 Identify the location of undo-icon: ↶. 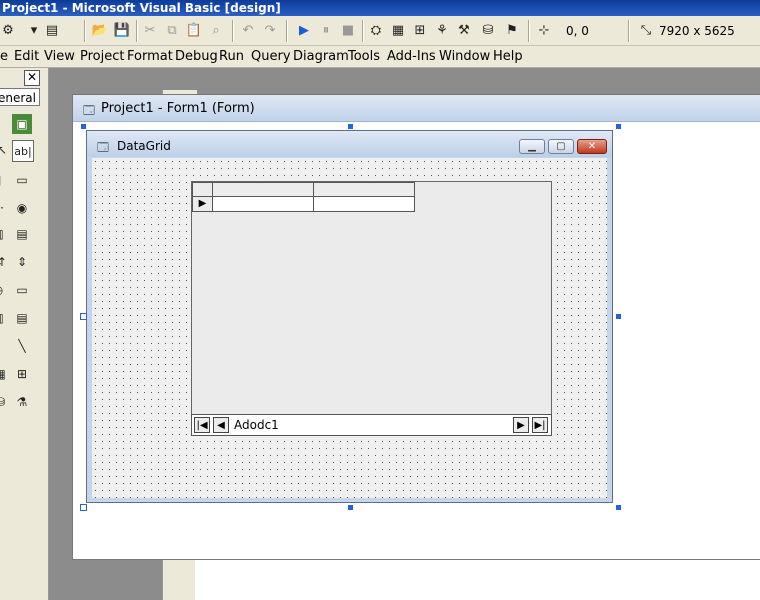
(248, 30).